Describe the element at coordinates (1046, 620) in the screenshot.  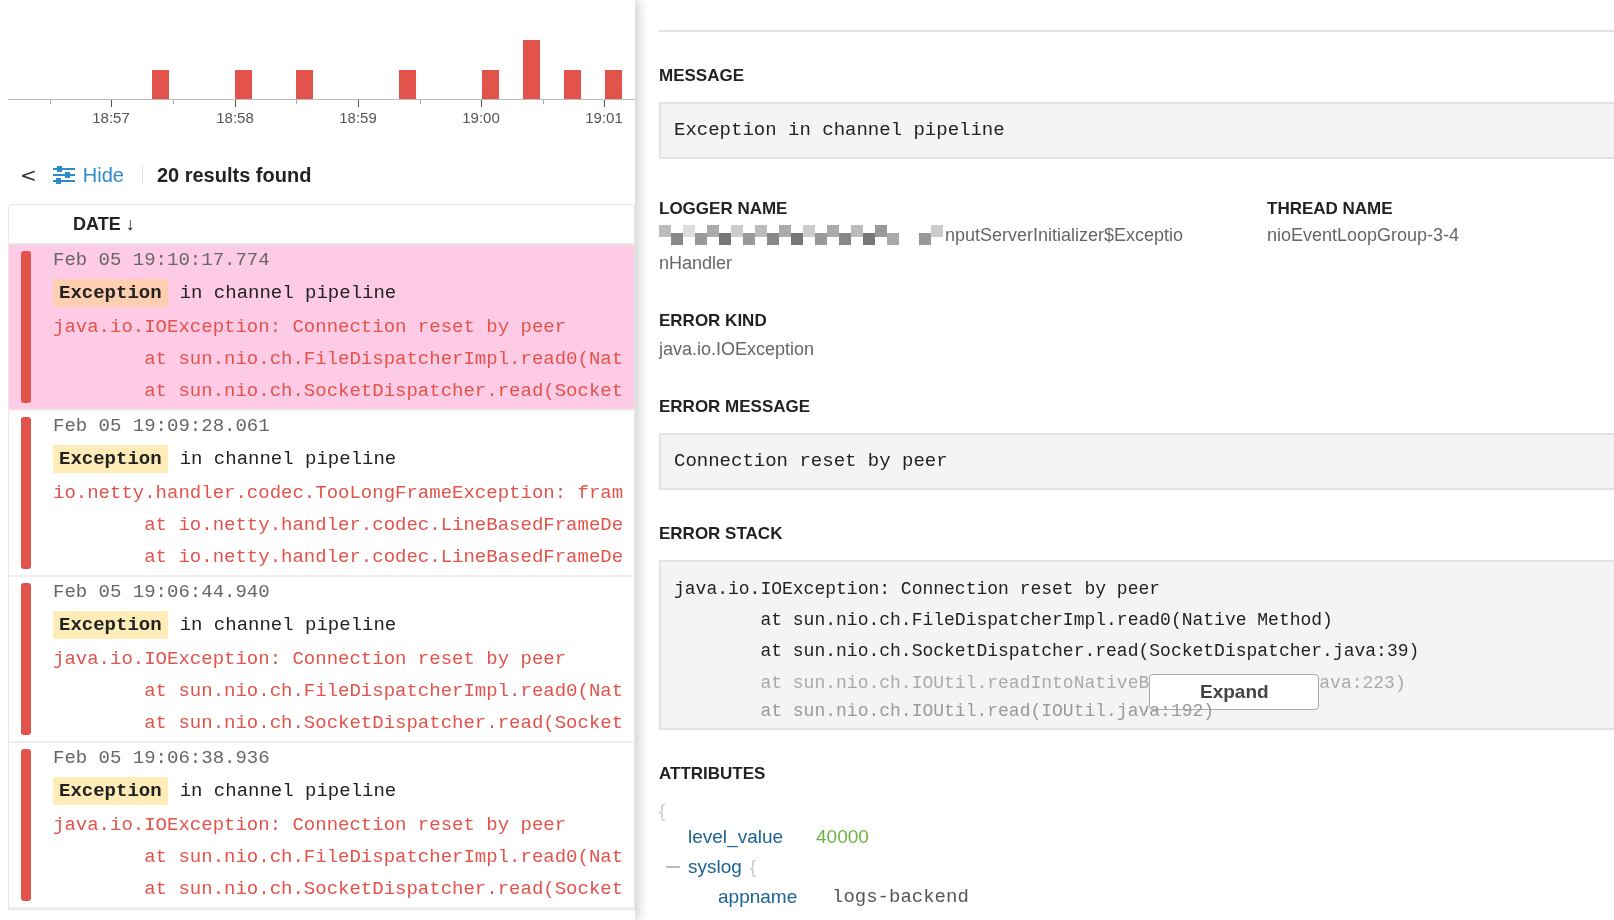
I see `stack-trace-line: at sun.nio.ch.FileDispatcherImpl.read0(Native Method)` at that location.